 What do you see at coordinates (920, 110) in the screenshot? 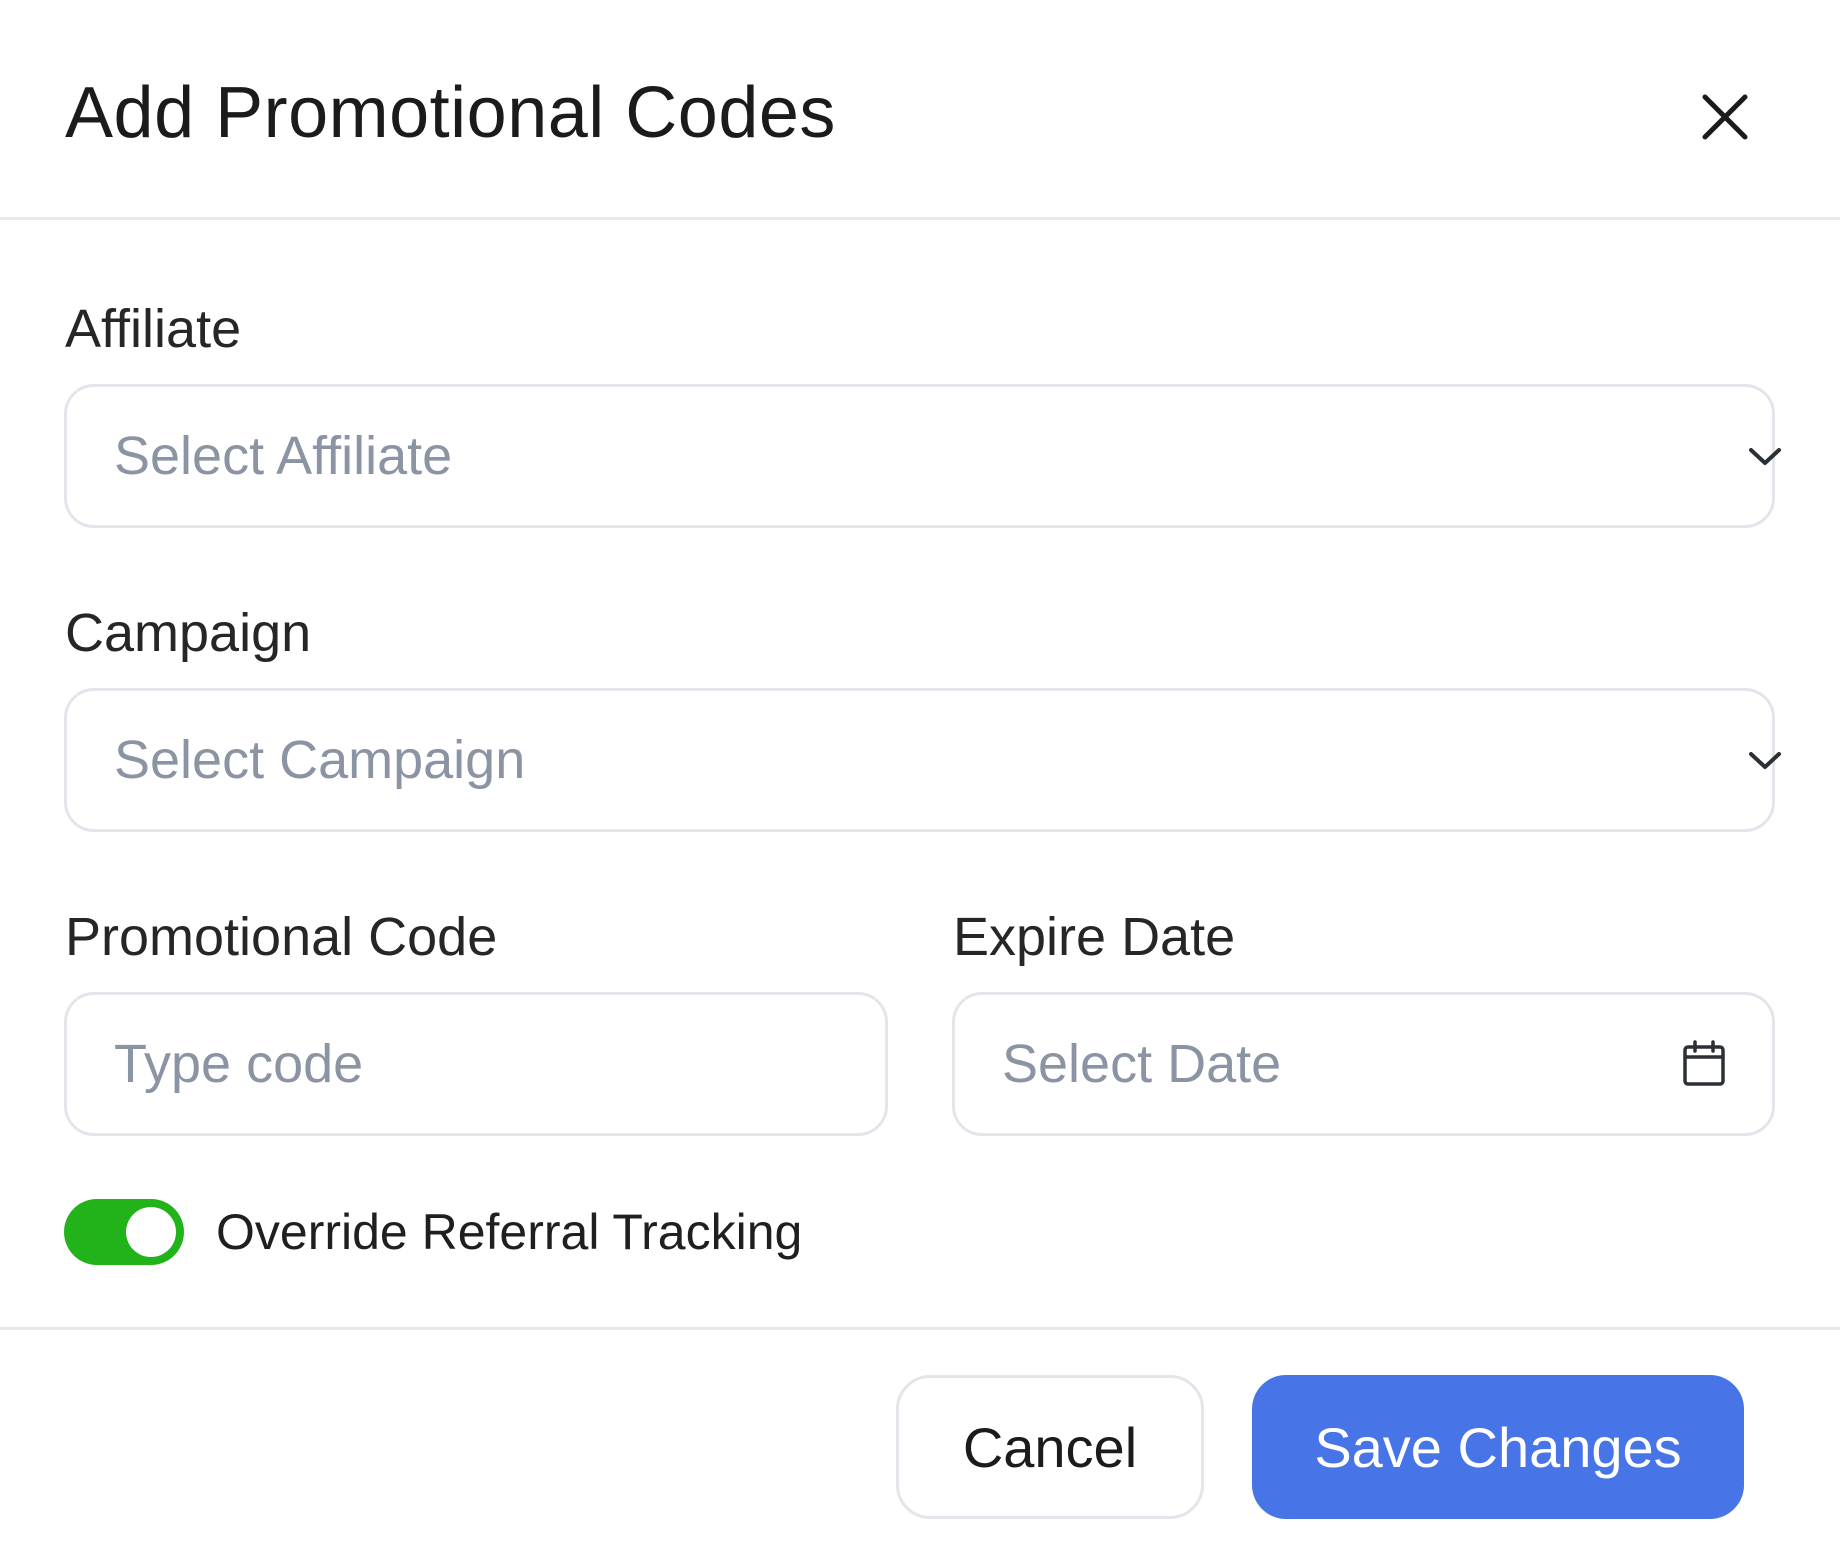
I see `dialog-header: Add Promotional Codes` at bounding box center [920, 110].